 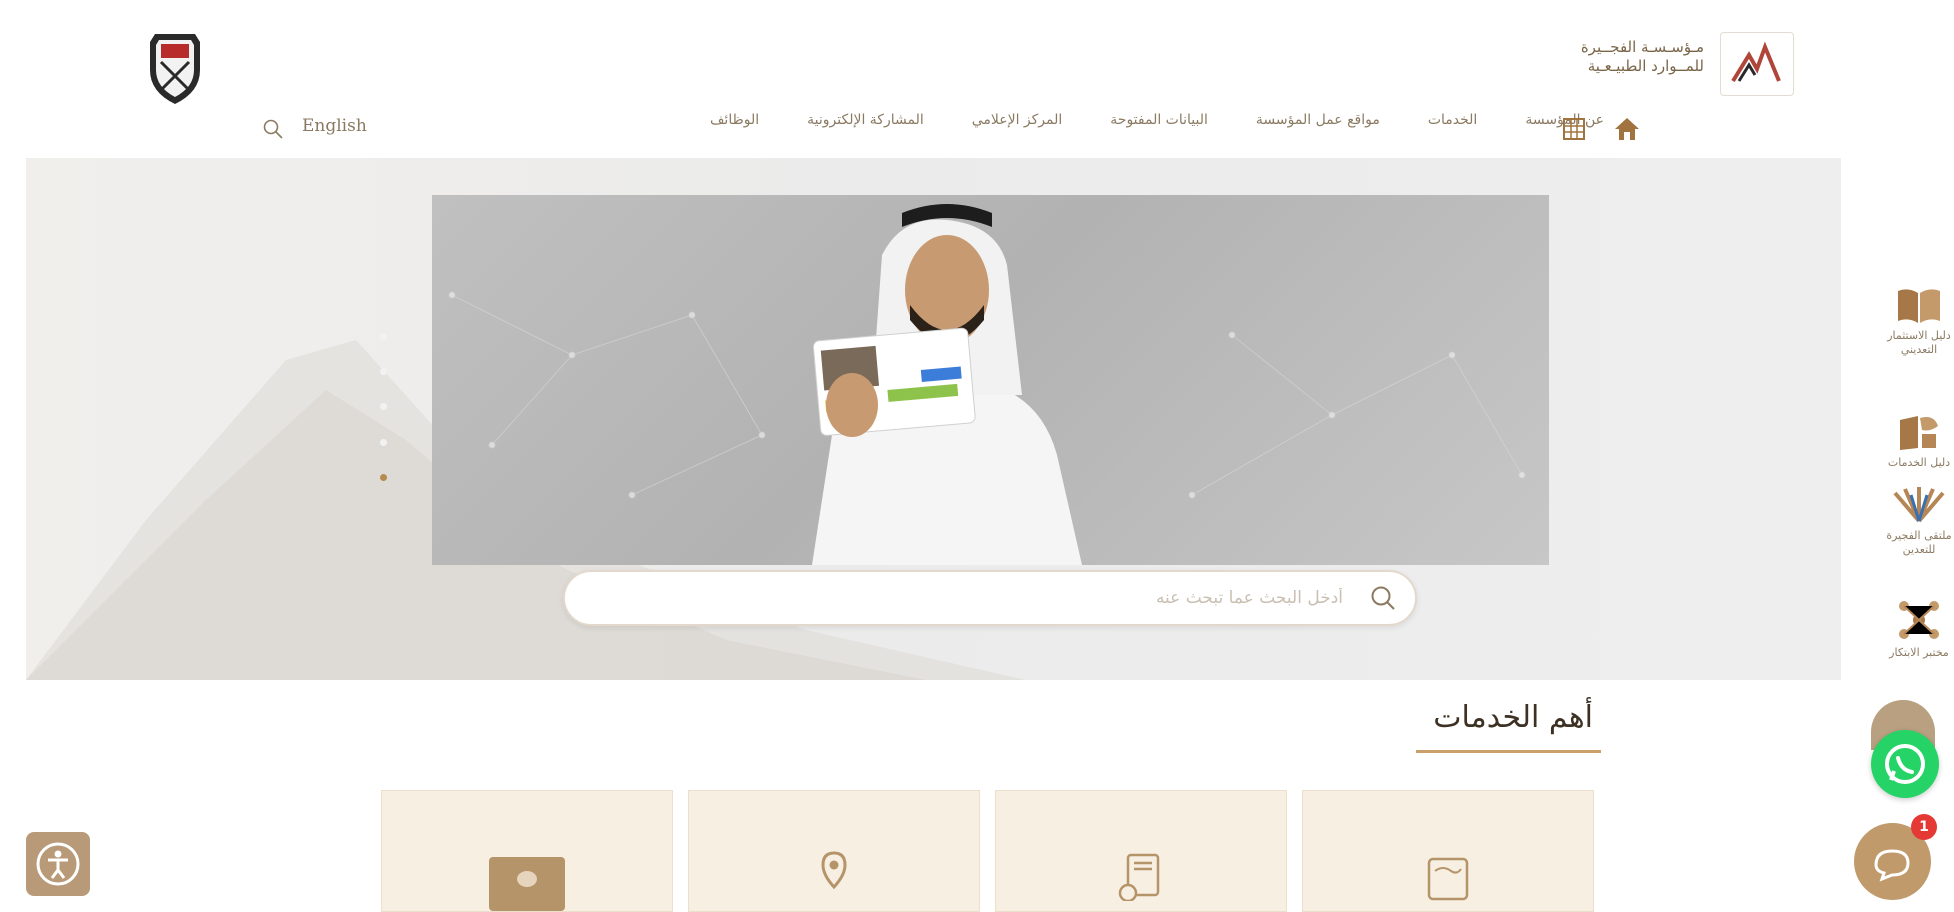 I want to click on mining-forum-icon, so click(x=1919, y=505).